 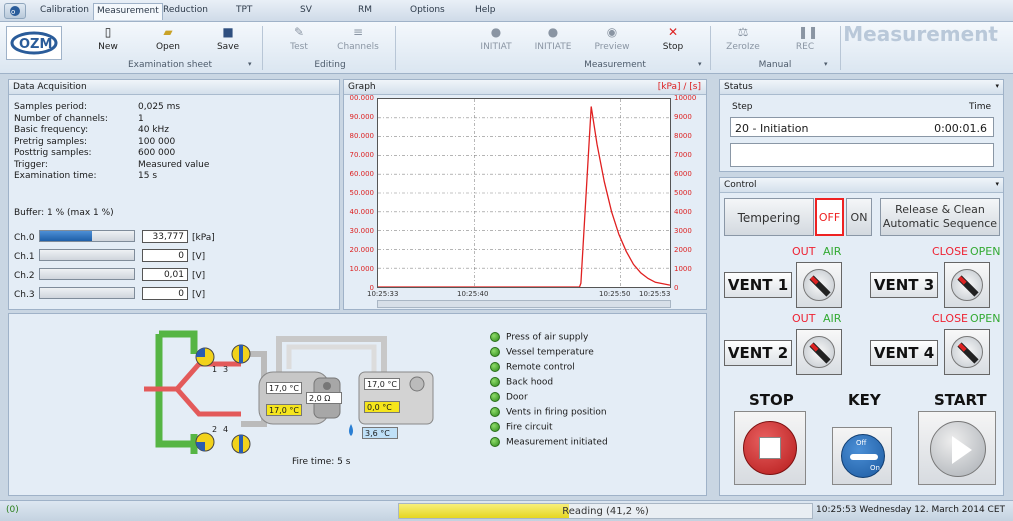 What do you see at coordinates (383, 294) in the screenshot?
I see `x-tick-label: 10:25:33` at bounding box center [383, 294].